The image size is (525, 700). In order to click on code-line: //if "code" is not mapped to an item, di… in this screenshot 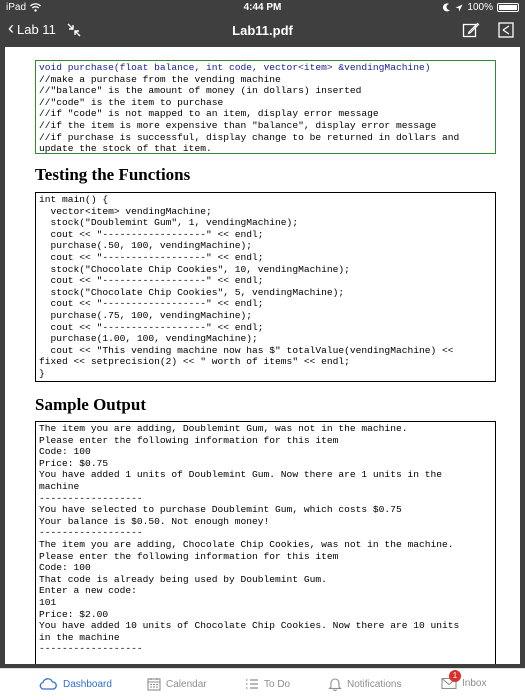, I will do `click(209, 114)`.